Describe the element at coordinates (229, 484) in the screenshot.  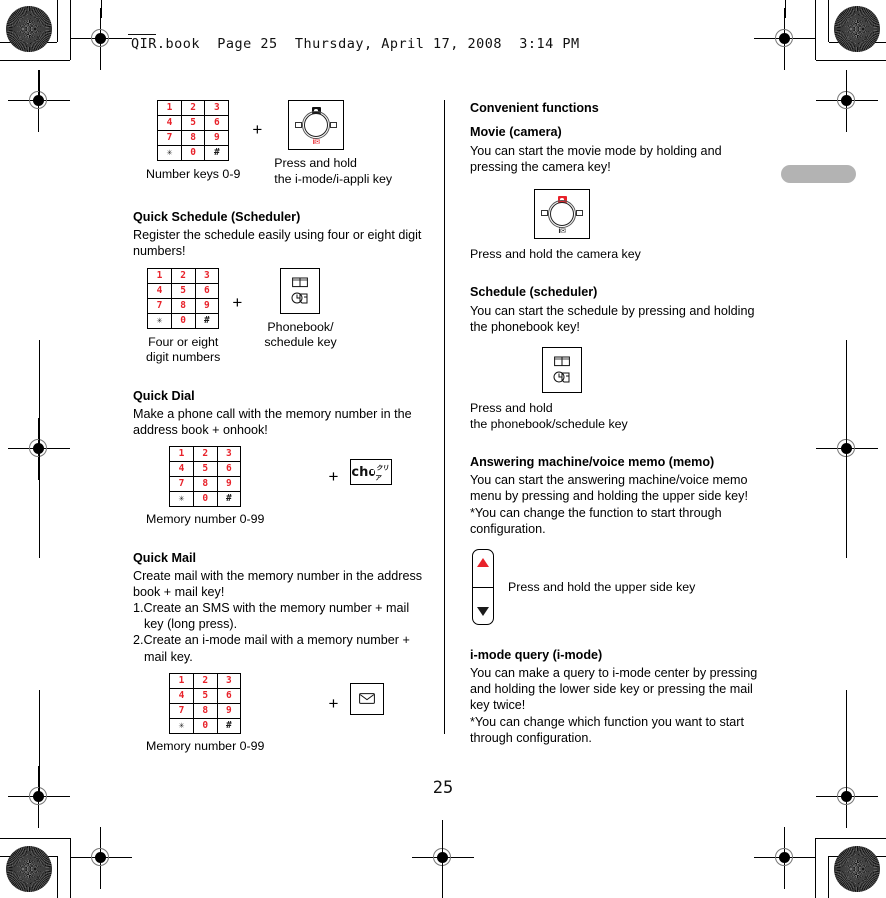
I see `keypad-key: 9` at that location.